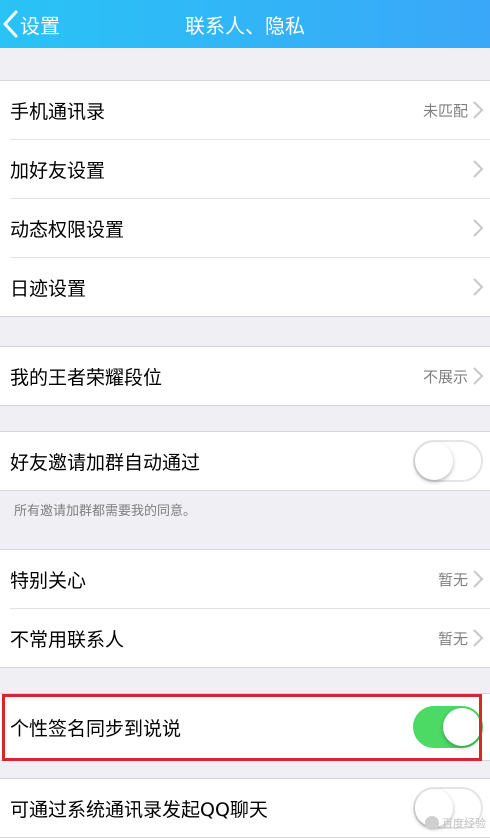  What do you see at coordinates (245, 110) in the screenshot?
I see `row-phone-contacts: 手机通讯录 未匹配` at bounding box center [245, 110].